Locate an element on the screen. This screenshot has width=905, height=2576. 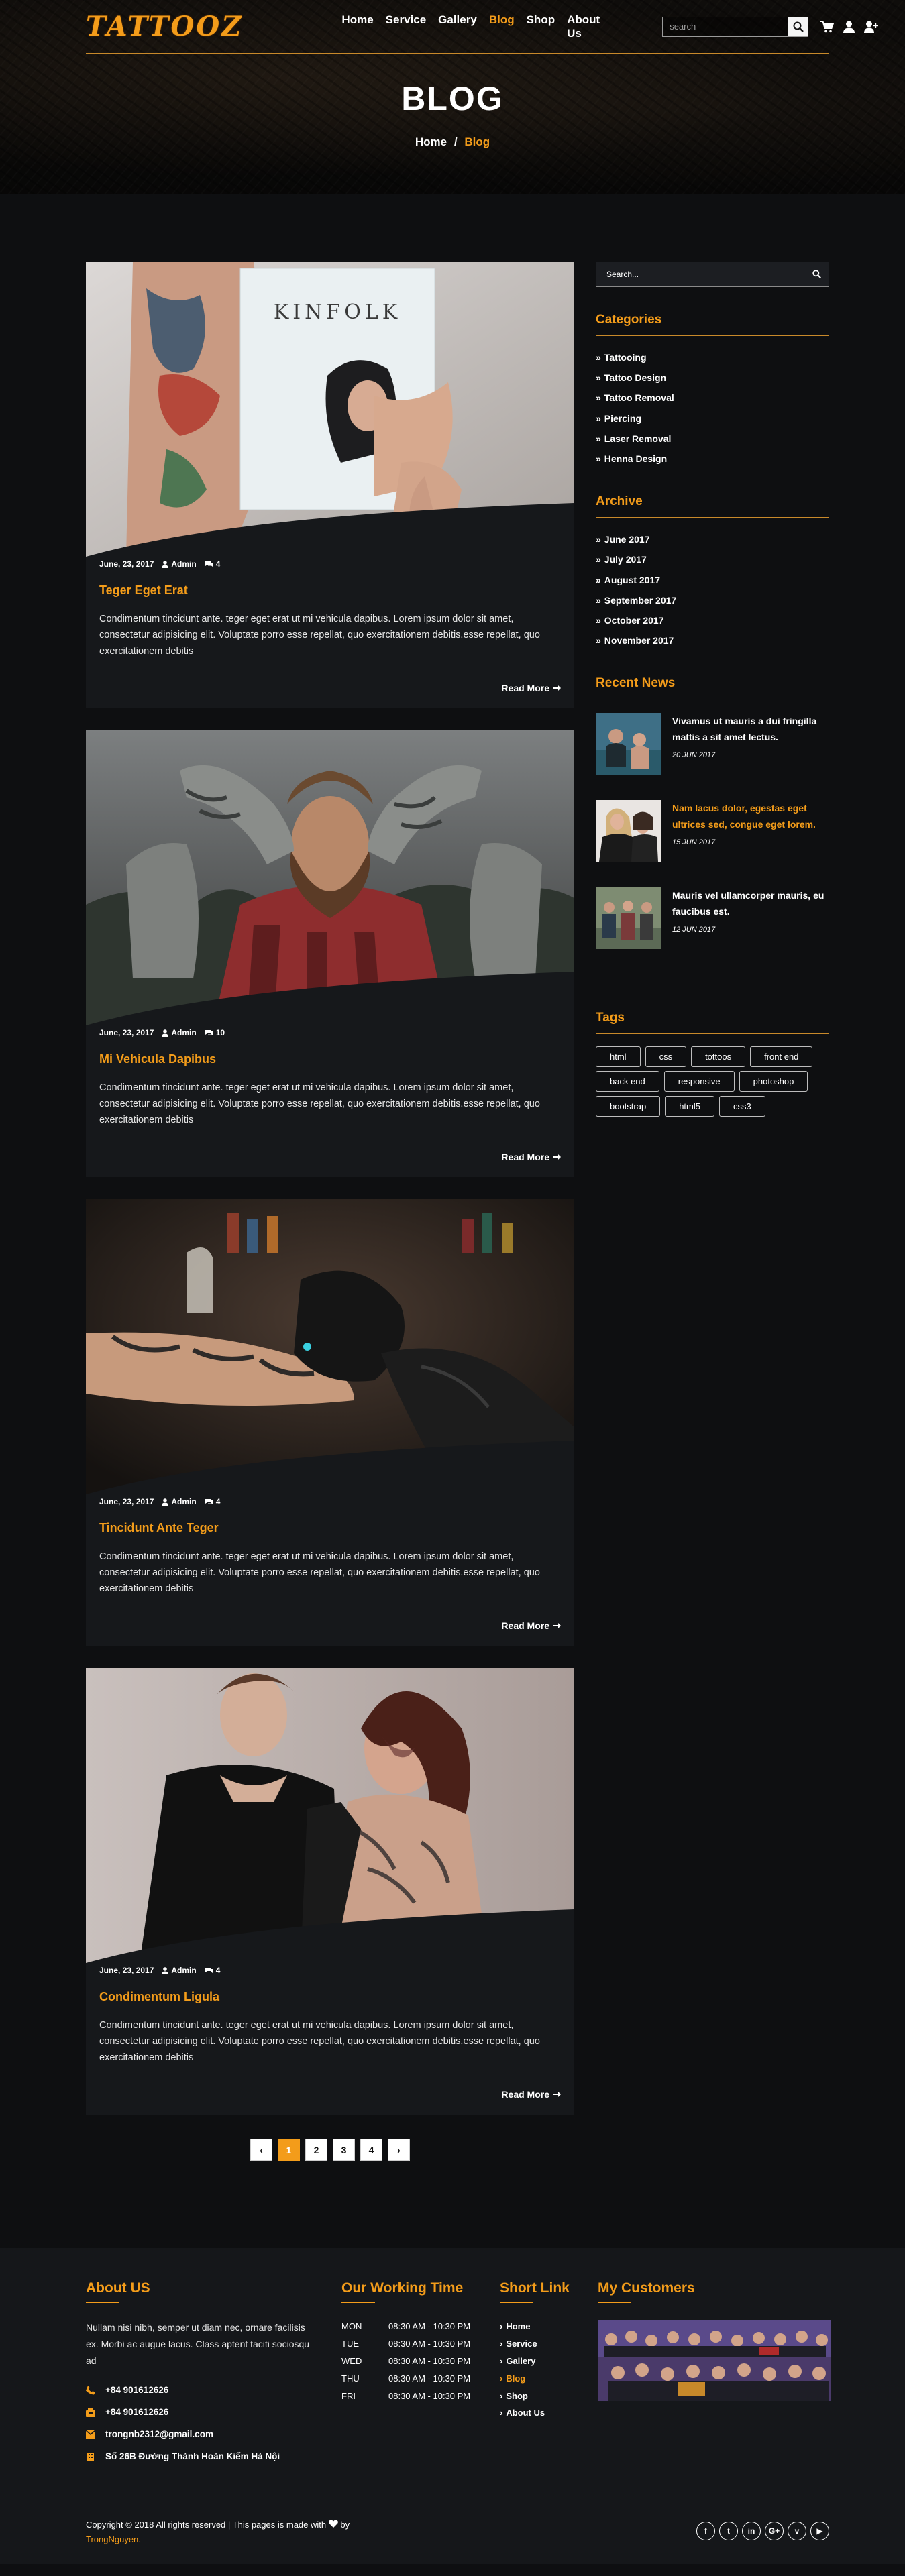
logo: TATTOOZ is located at coordinates (164, 26).